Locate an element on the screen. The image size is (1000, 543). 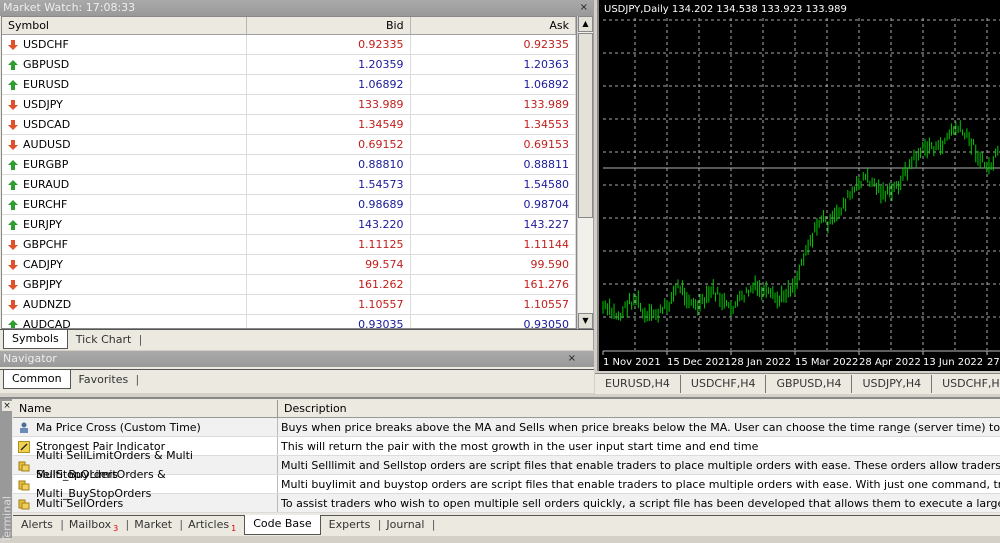
script-icon is located at coordinates (24, 465).